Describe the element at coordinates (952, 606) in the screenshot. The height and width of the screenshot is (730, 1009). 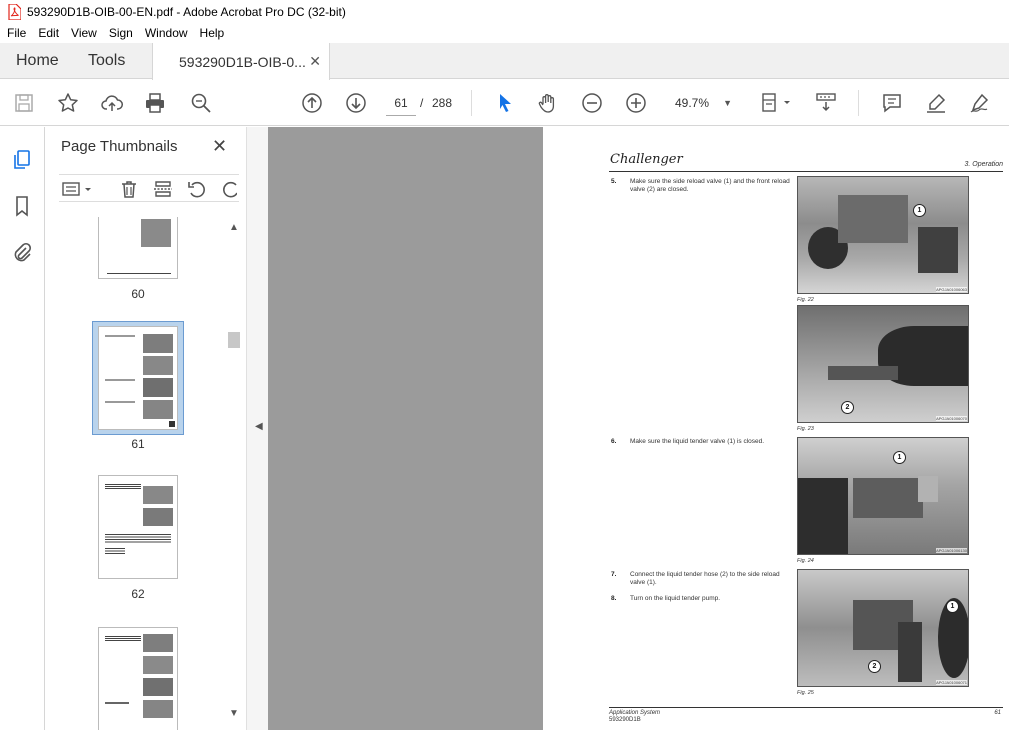
I see `callout-1: 1` at that location.